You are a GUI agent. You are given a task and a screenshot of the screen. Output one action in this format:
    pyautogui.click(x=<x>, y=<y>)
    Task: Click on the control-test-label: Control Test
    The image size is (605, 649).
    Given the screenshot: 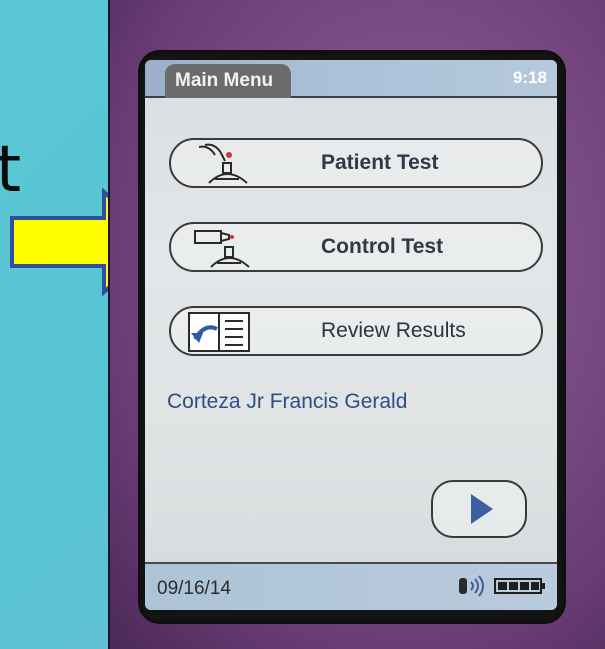 What is the action you would take?
    pyautogui.click(x=382, y=246)
    